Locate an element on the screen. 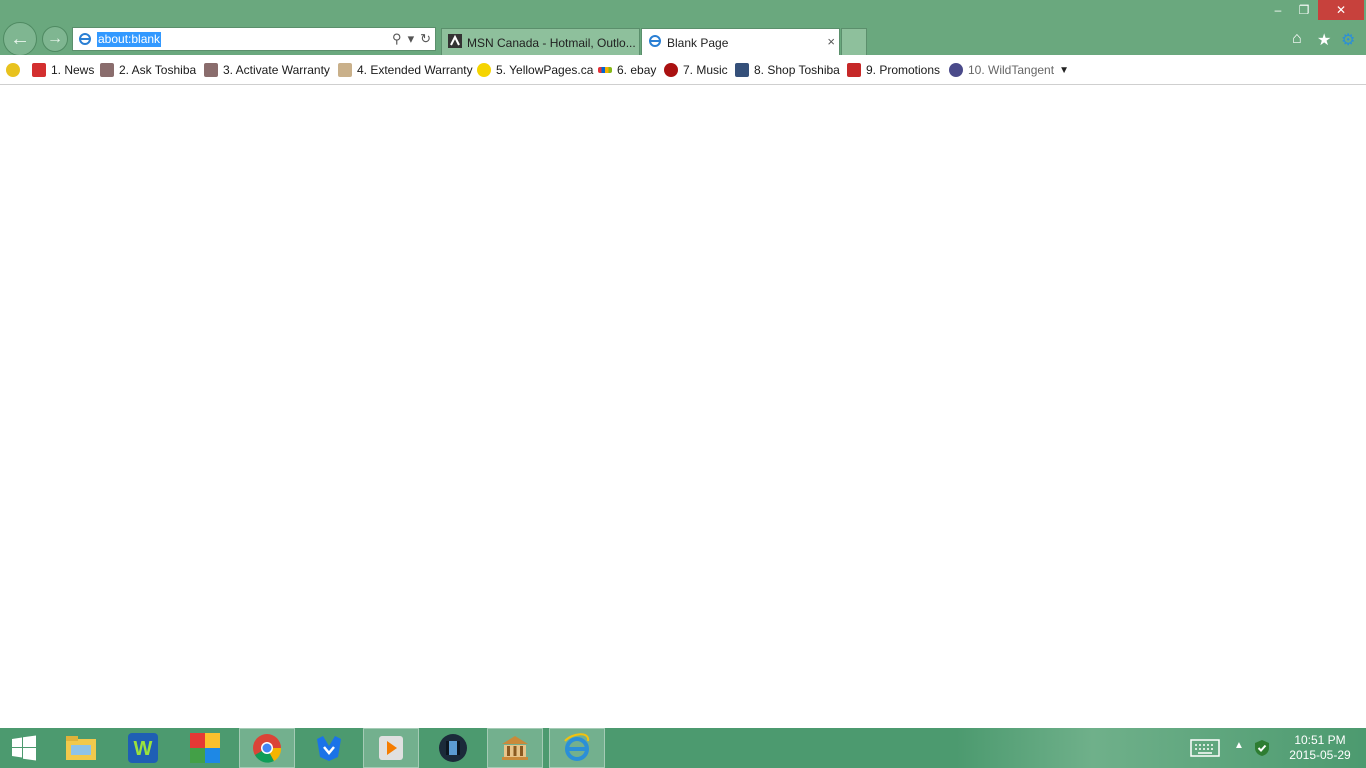 The image size is (1366, 768). building-icon is located at coordinates (515, 748).